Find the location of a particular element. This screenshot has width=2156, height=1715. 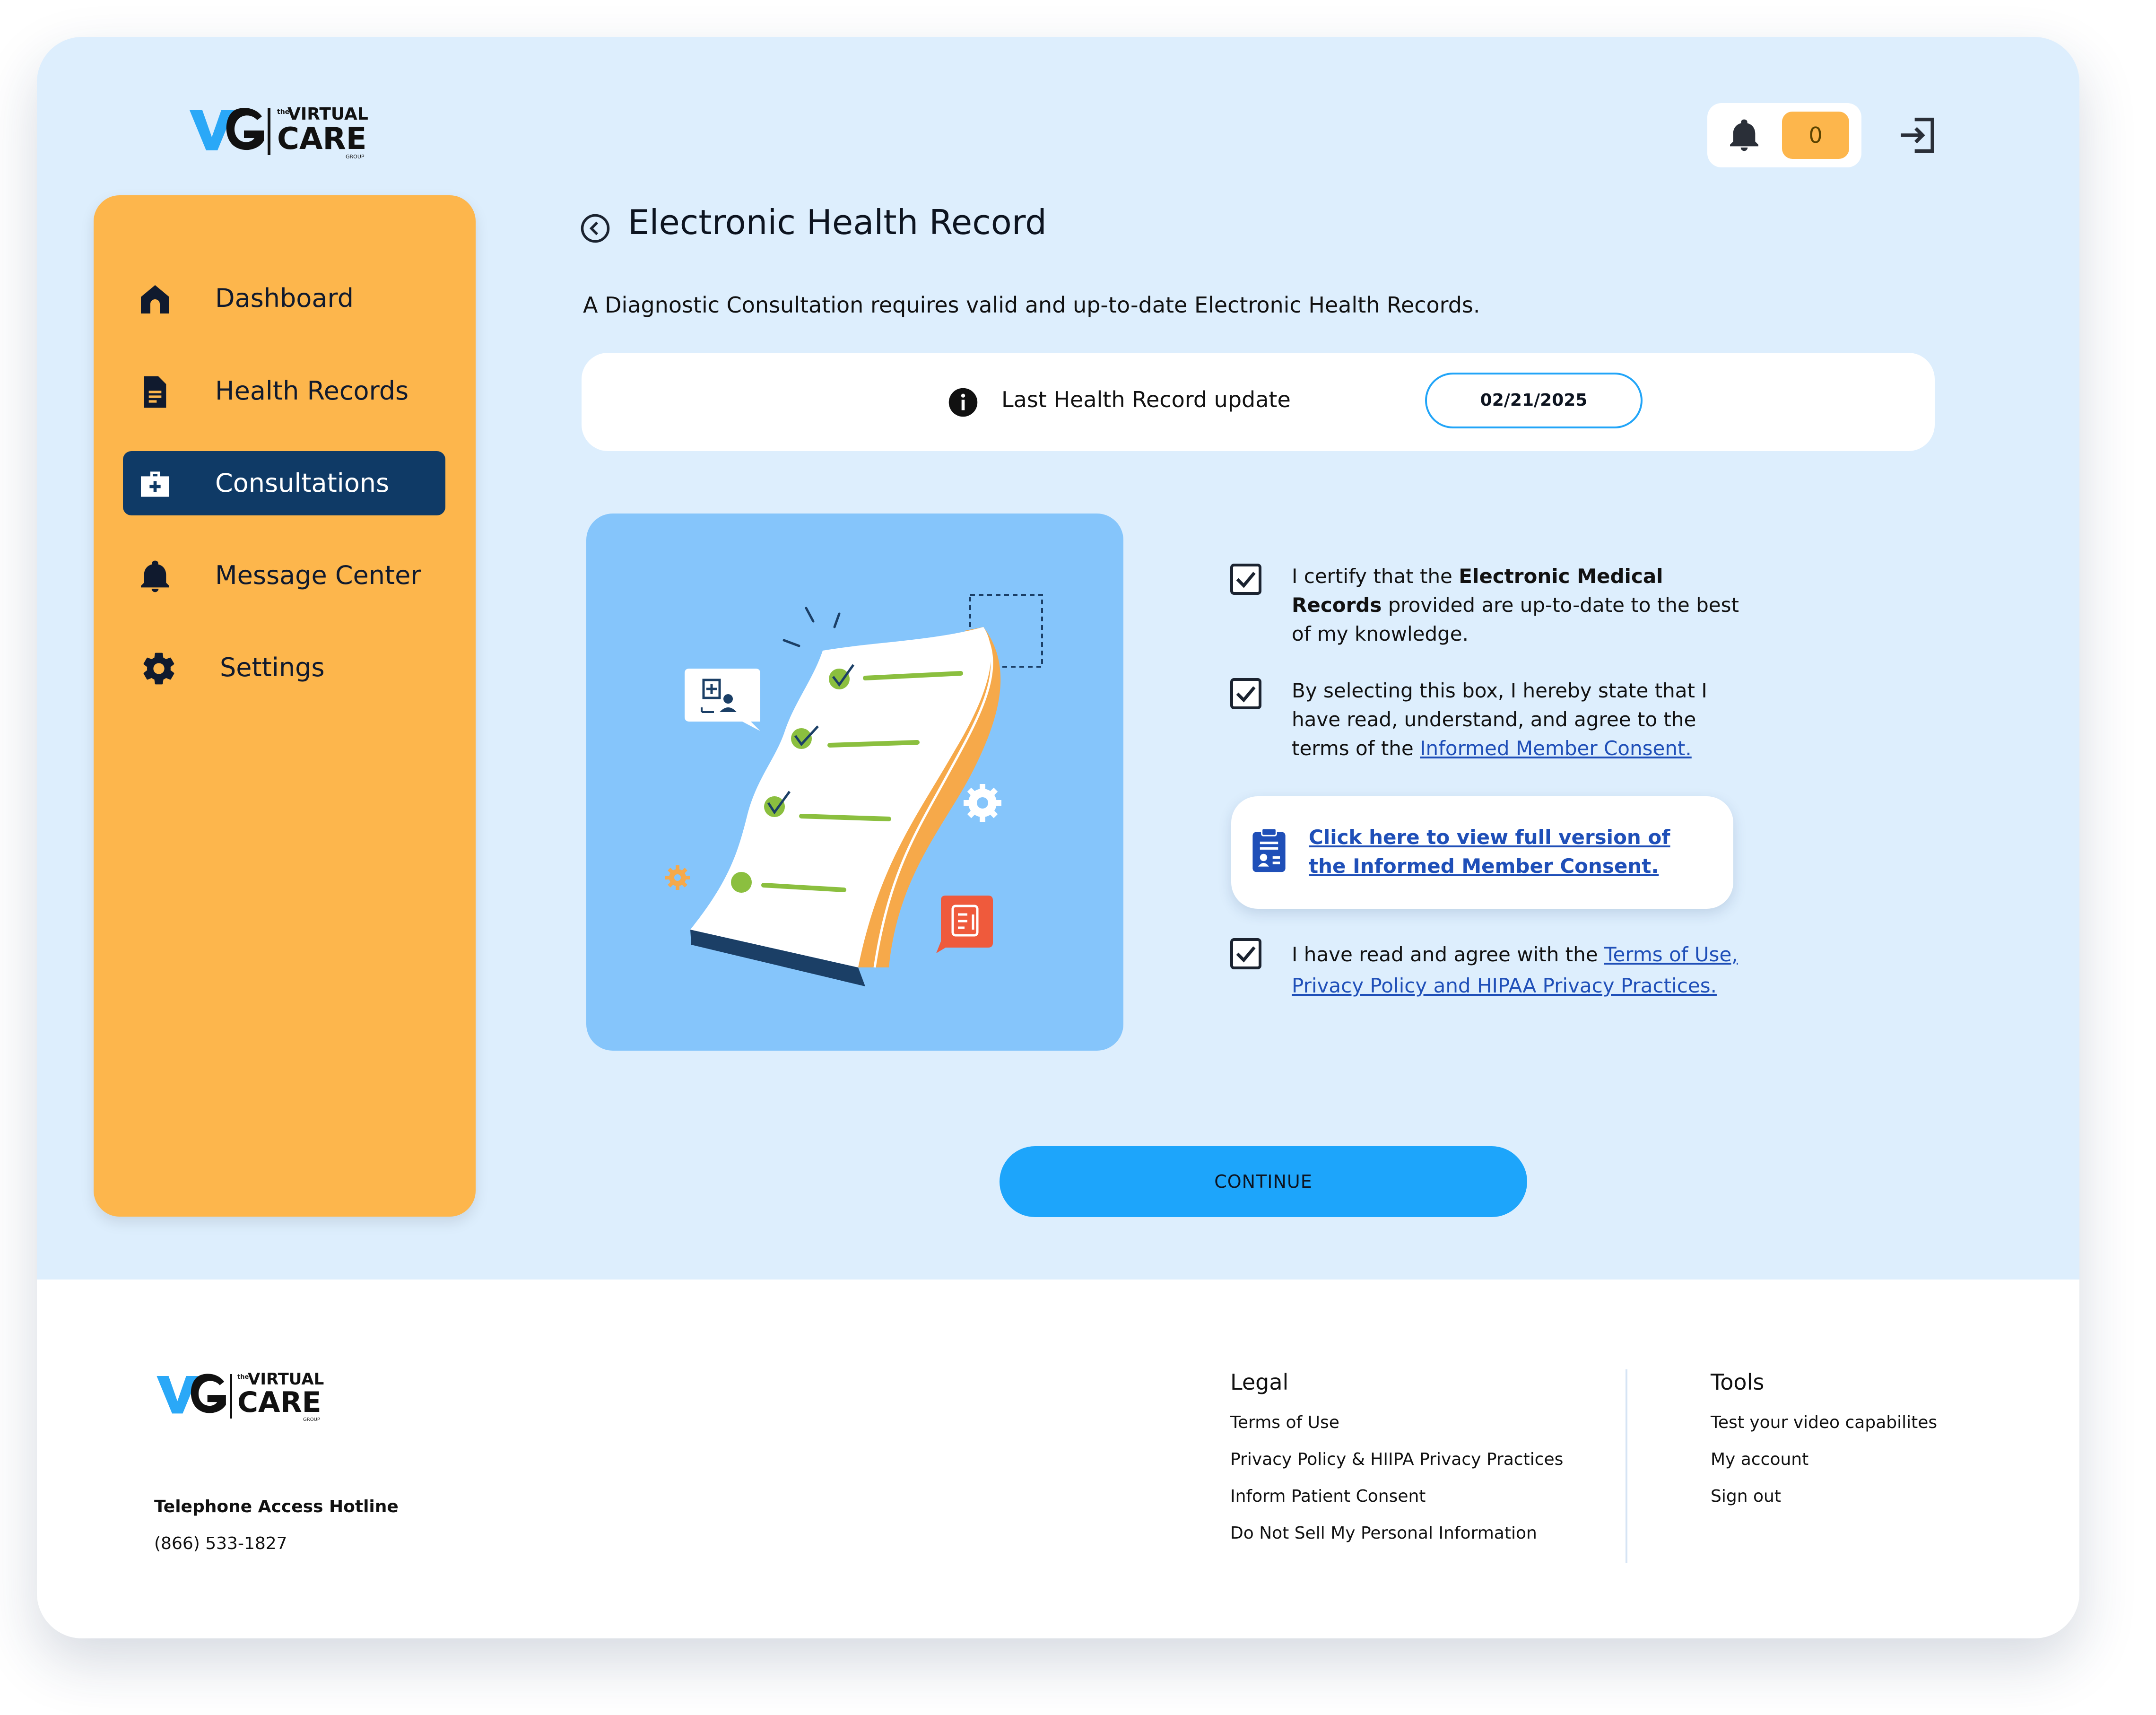

consent-agreement-checkbox is located at coordinates (1245, 693).